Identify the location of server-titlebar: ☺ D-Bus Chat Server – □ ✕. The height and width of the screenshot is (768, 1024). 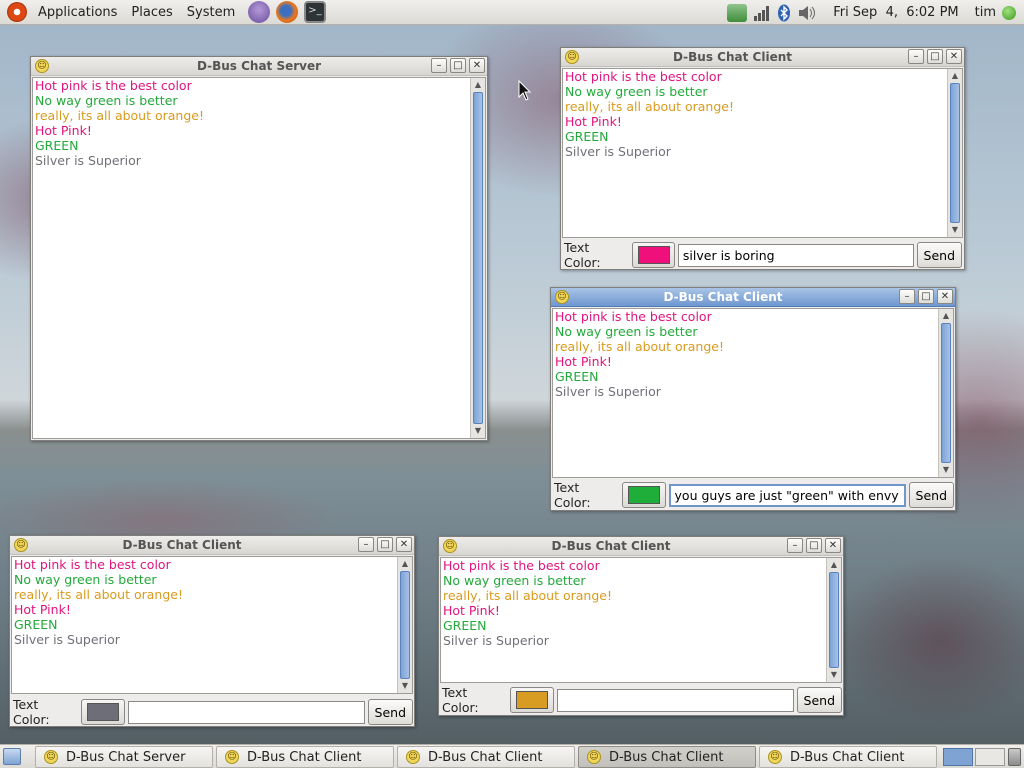
(259, 66).